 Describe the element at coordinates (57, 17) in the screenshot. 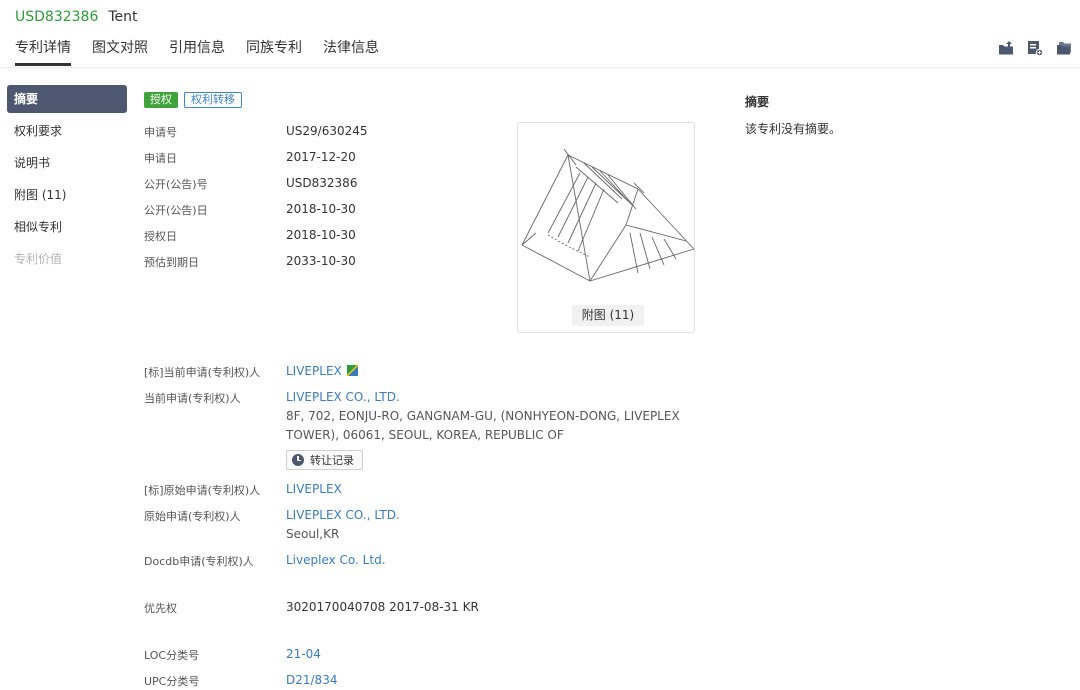

I see `patent-number: USD832386` at that location.